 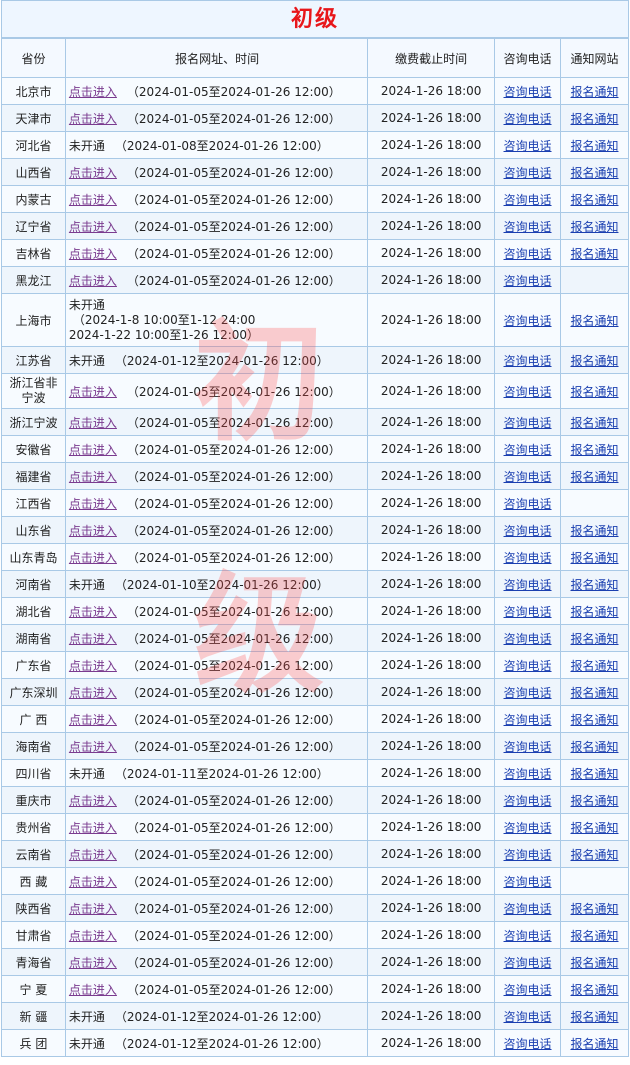 I want to click on phone-cell: 咨询电话, so click(x=527, y=881).